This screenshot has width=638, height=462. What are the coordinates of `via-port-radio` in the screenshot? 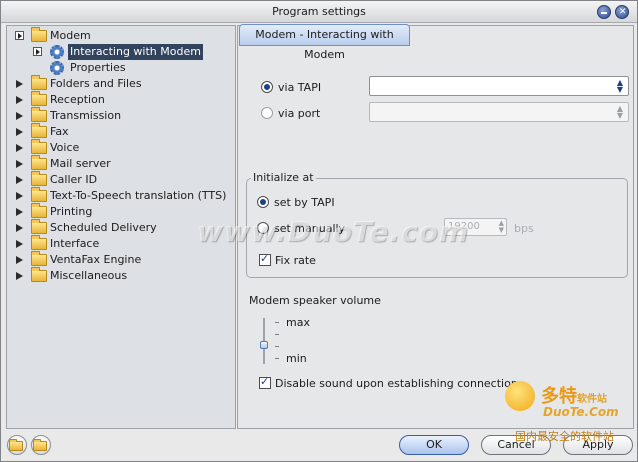 It's located at (267, 113).